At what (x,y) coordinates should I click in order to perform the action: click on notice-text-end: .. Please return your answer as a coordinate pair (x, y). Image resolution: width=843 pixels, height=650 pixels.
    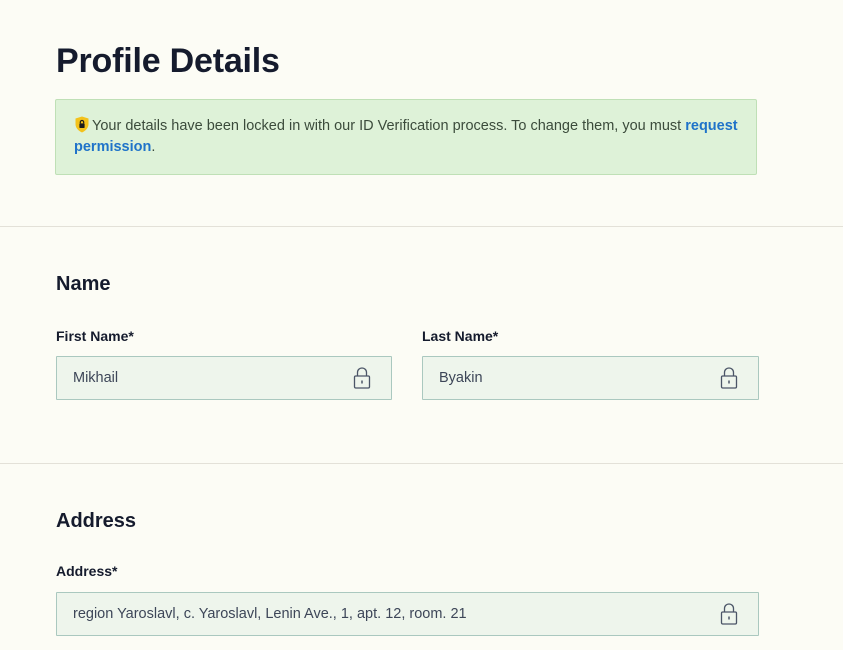
    Looking at the image, I should click on (153, 147).